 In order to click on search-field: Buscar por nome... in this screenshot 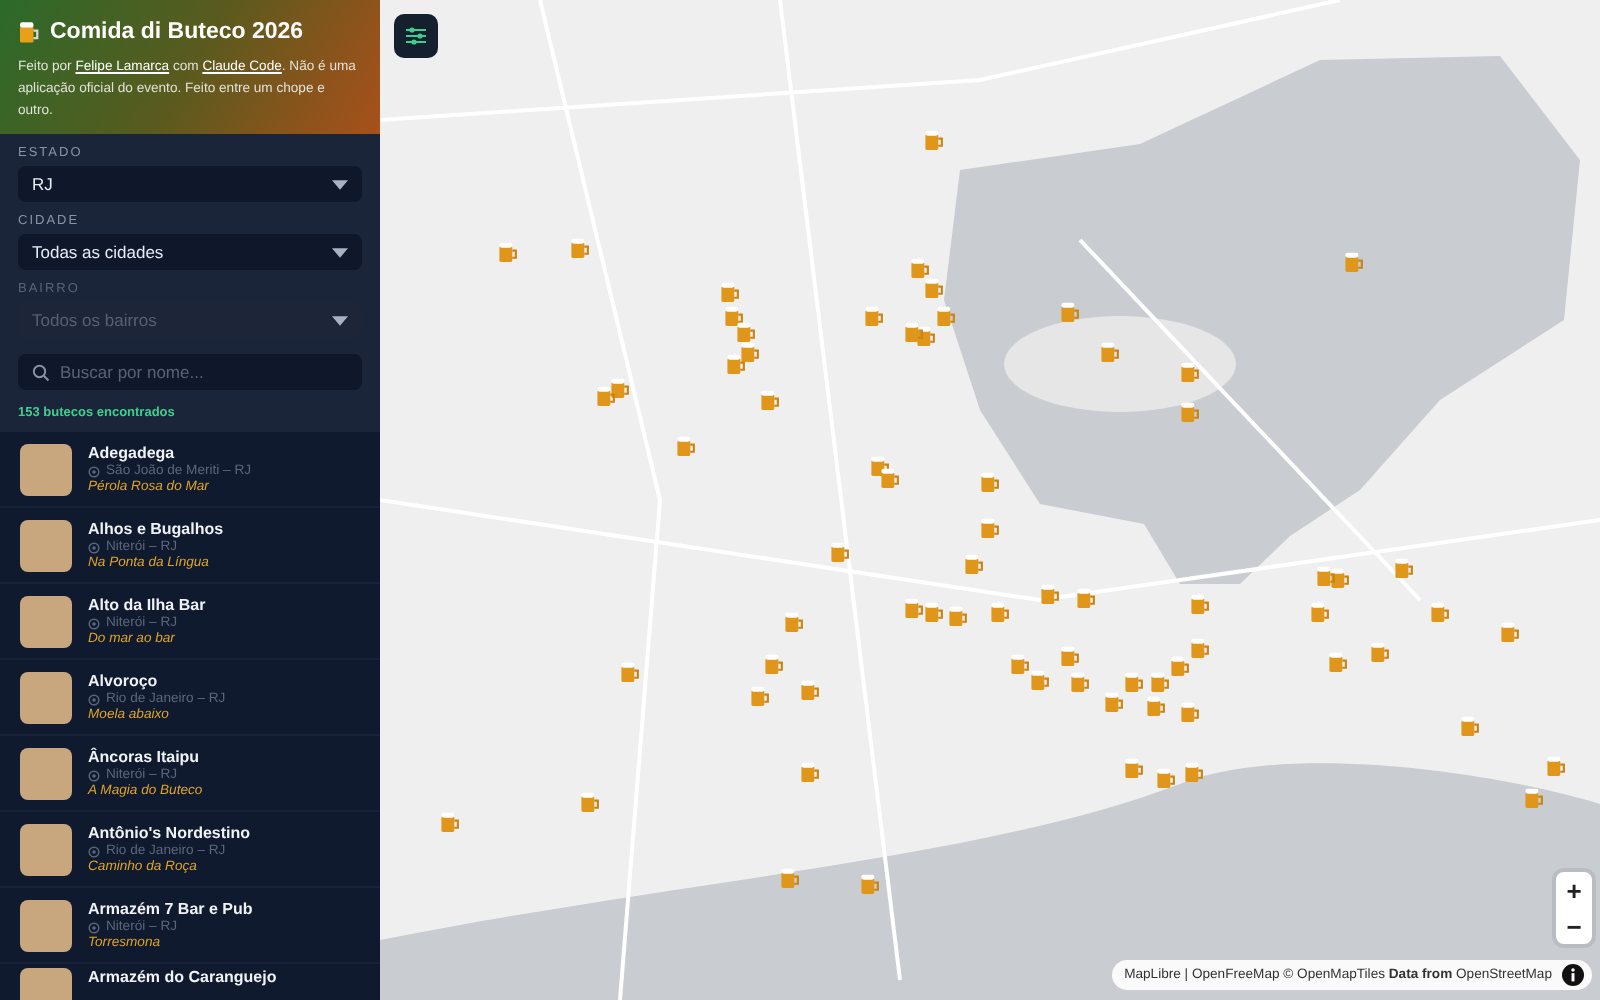, I will do `click(190, 372)`.